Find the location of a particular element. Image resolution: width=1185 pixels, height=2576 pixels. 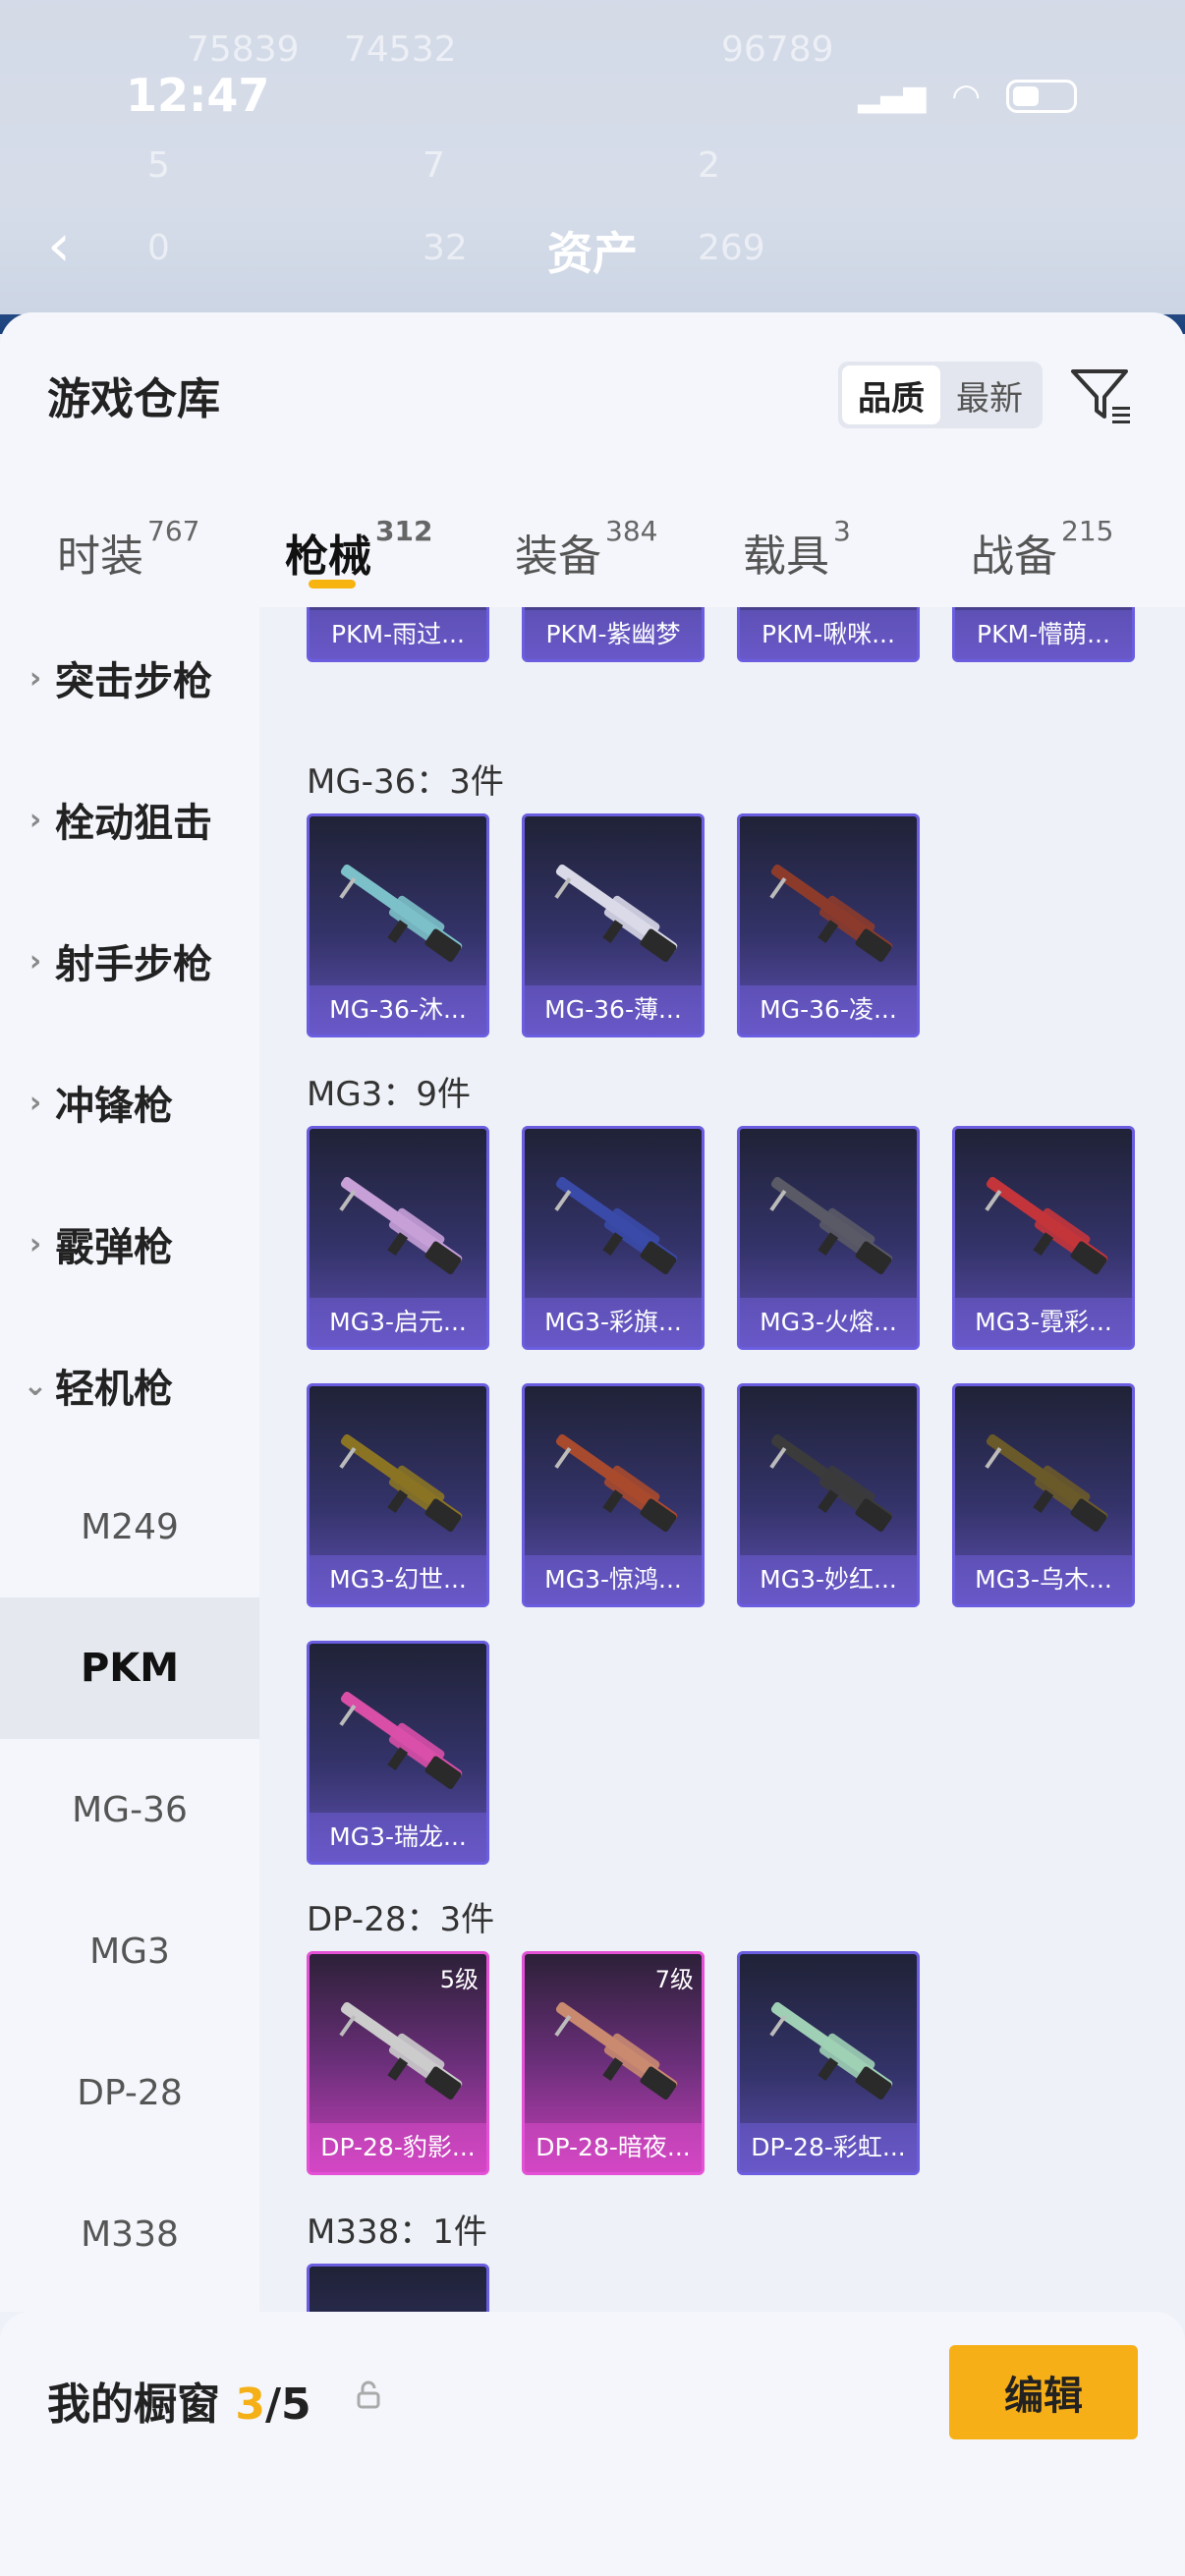

sidebar-item-bolt-sniper: › 栓动狙击 is located at coordinates (130, 819).